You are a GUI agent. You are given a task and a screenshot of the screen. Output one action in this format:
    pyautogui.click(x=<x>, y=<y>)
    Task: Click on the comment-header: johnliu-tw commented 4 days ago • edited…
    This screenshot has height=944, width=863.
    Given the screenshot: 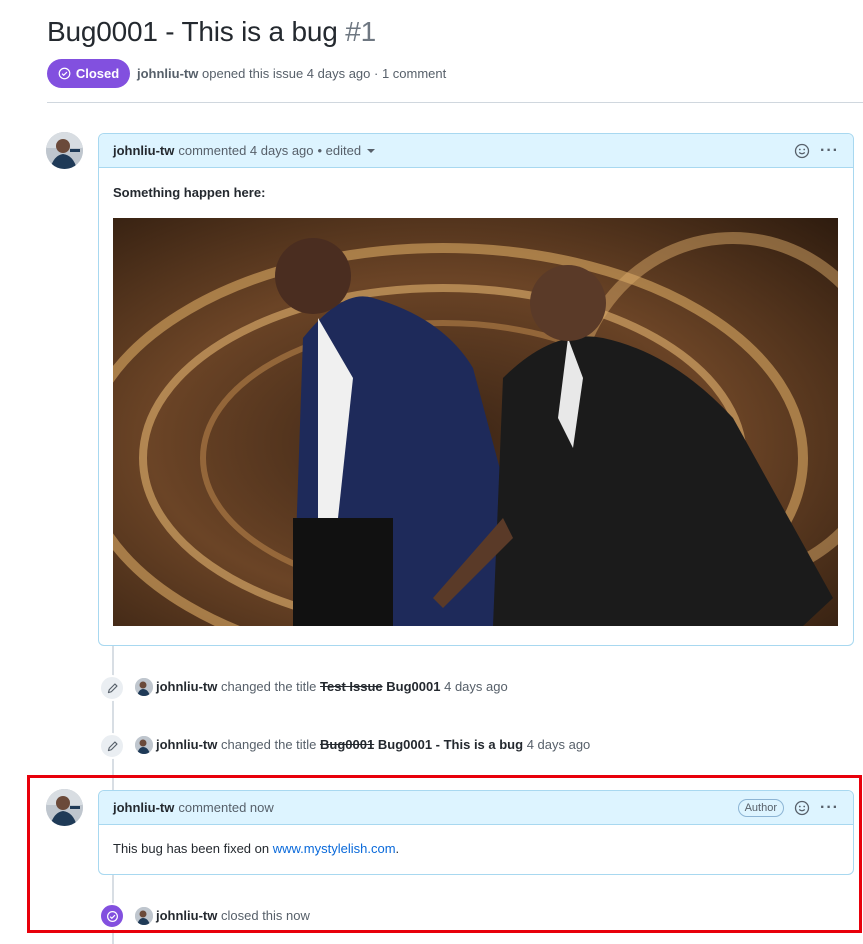 What is the action you would take?
    pyautogui.click(x=476, y=151)
    